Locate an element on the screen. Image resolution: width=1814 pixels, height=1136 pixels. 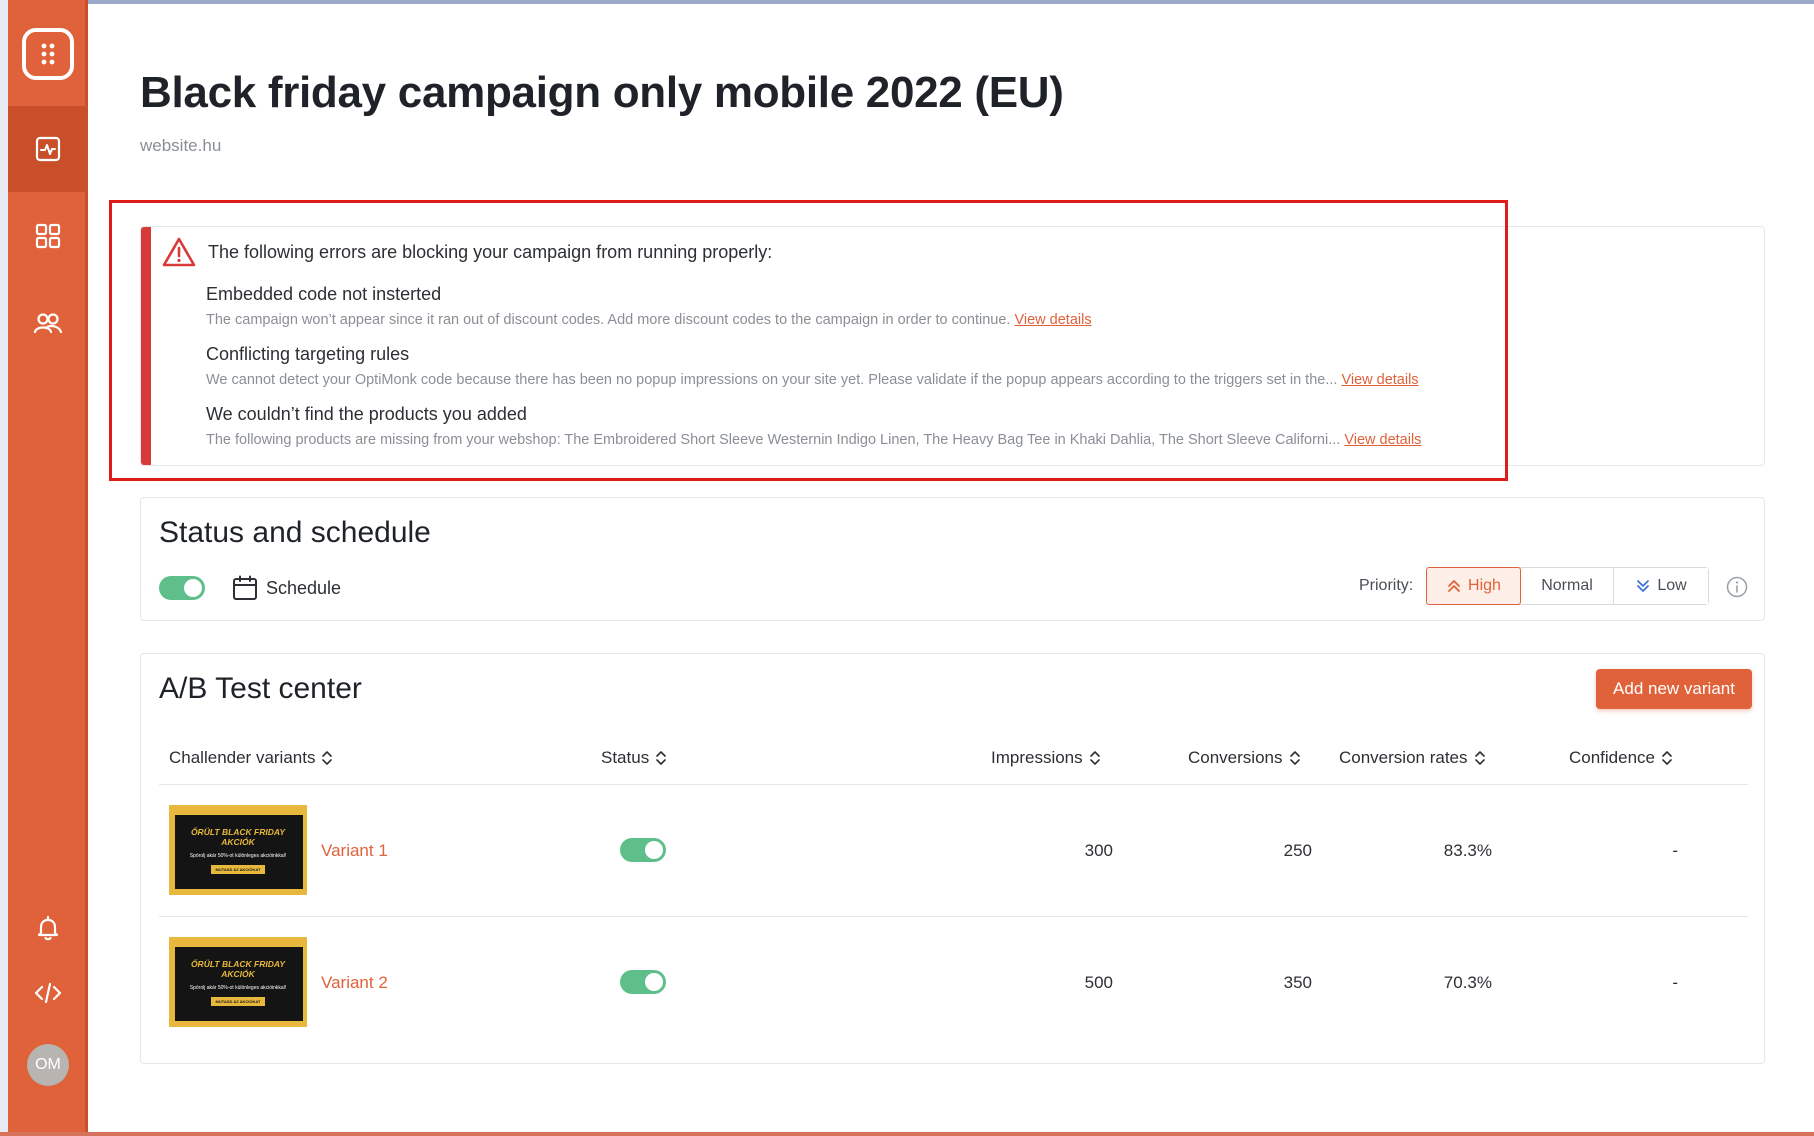
priority-normal-label: Normal is located at coordinates (1567, 585).